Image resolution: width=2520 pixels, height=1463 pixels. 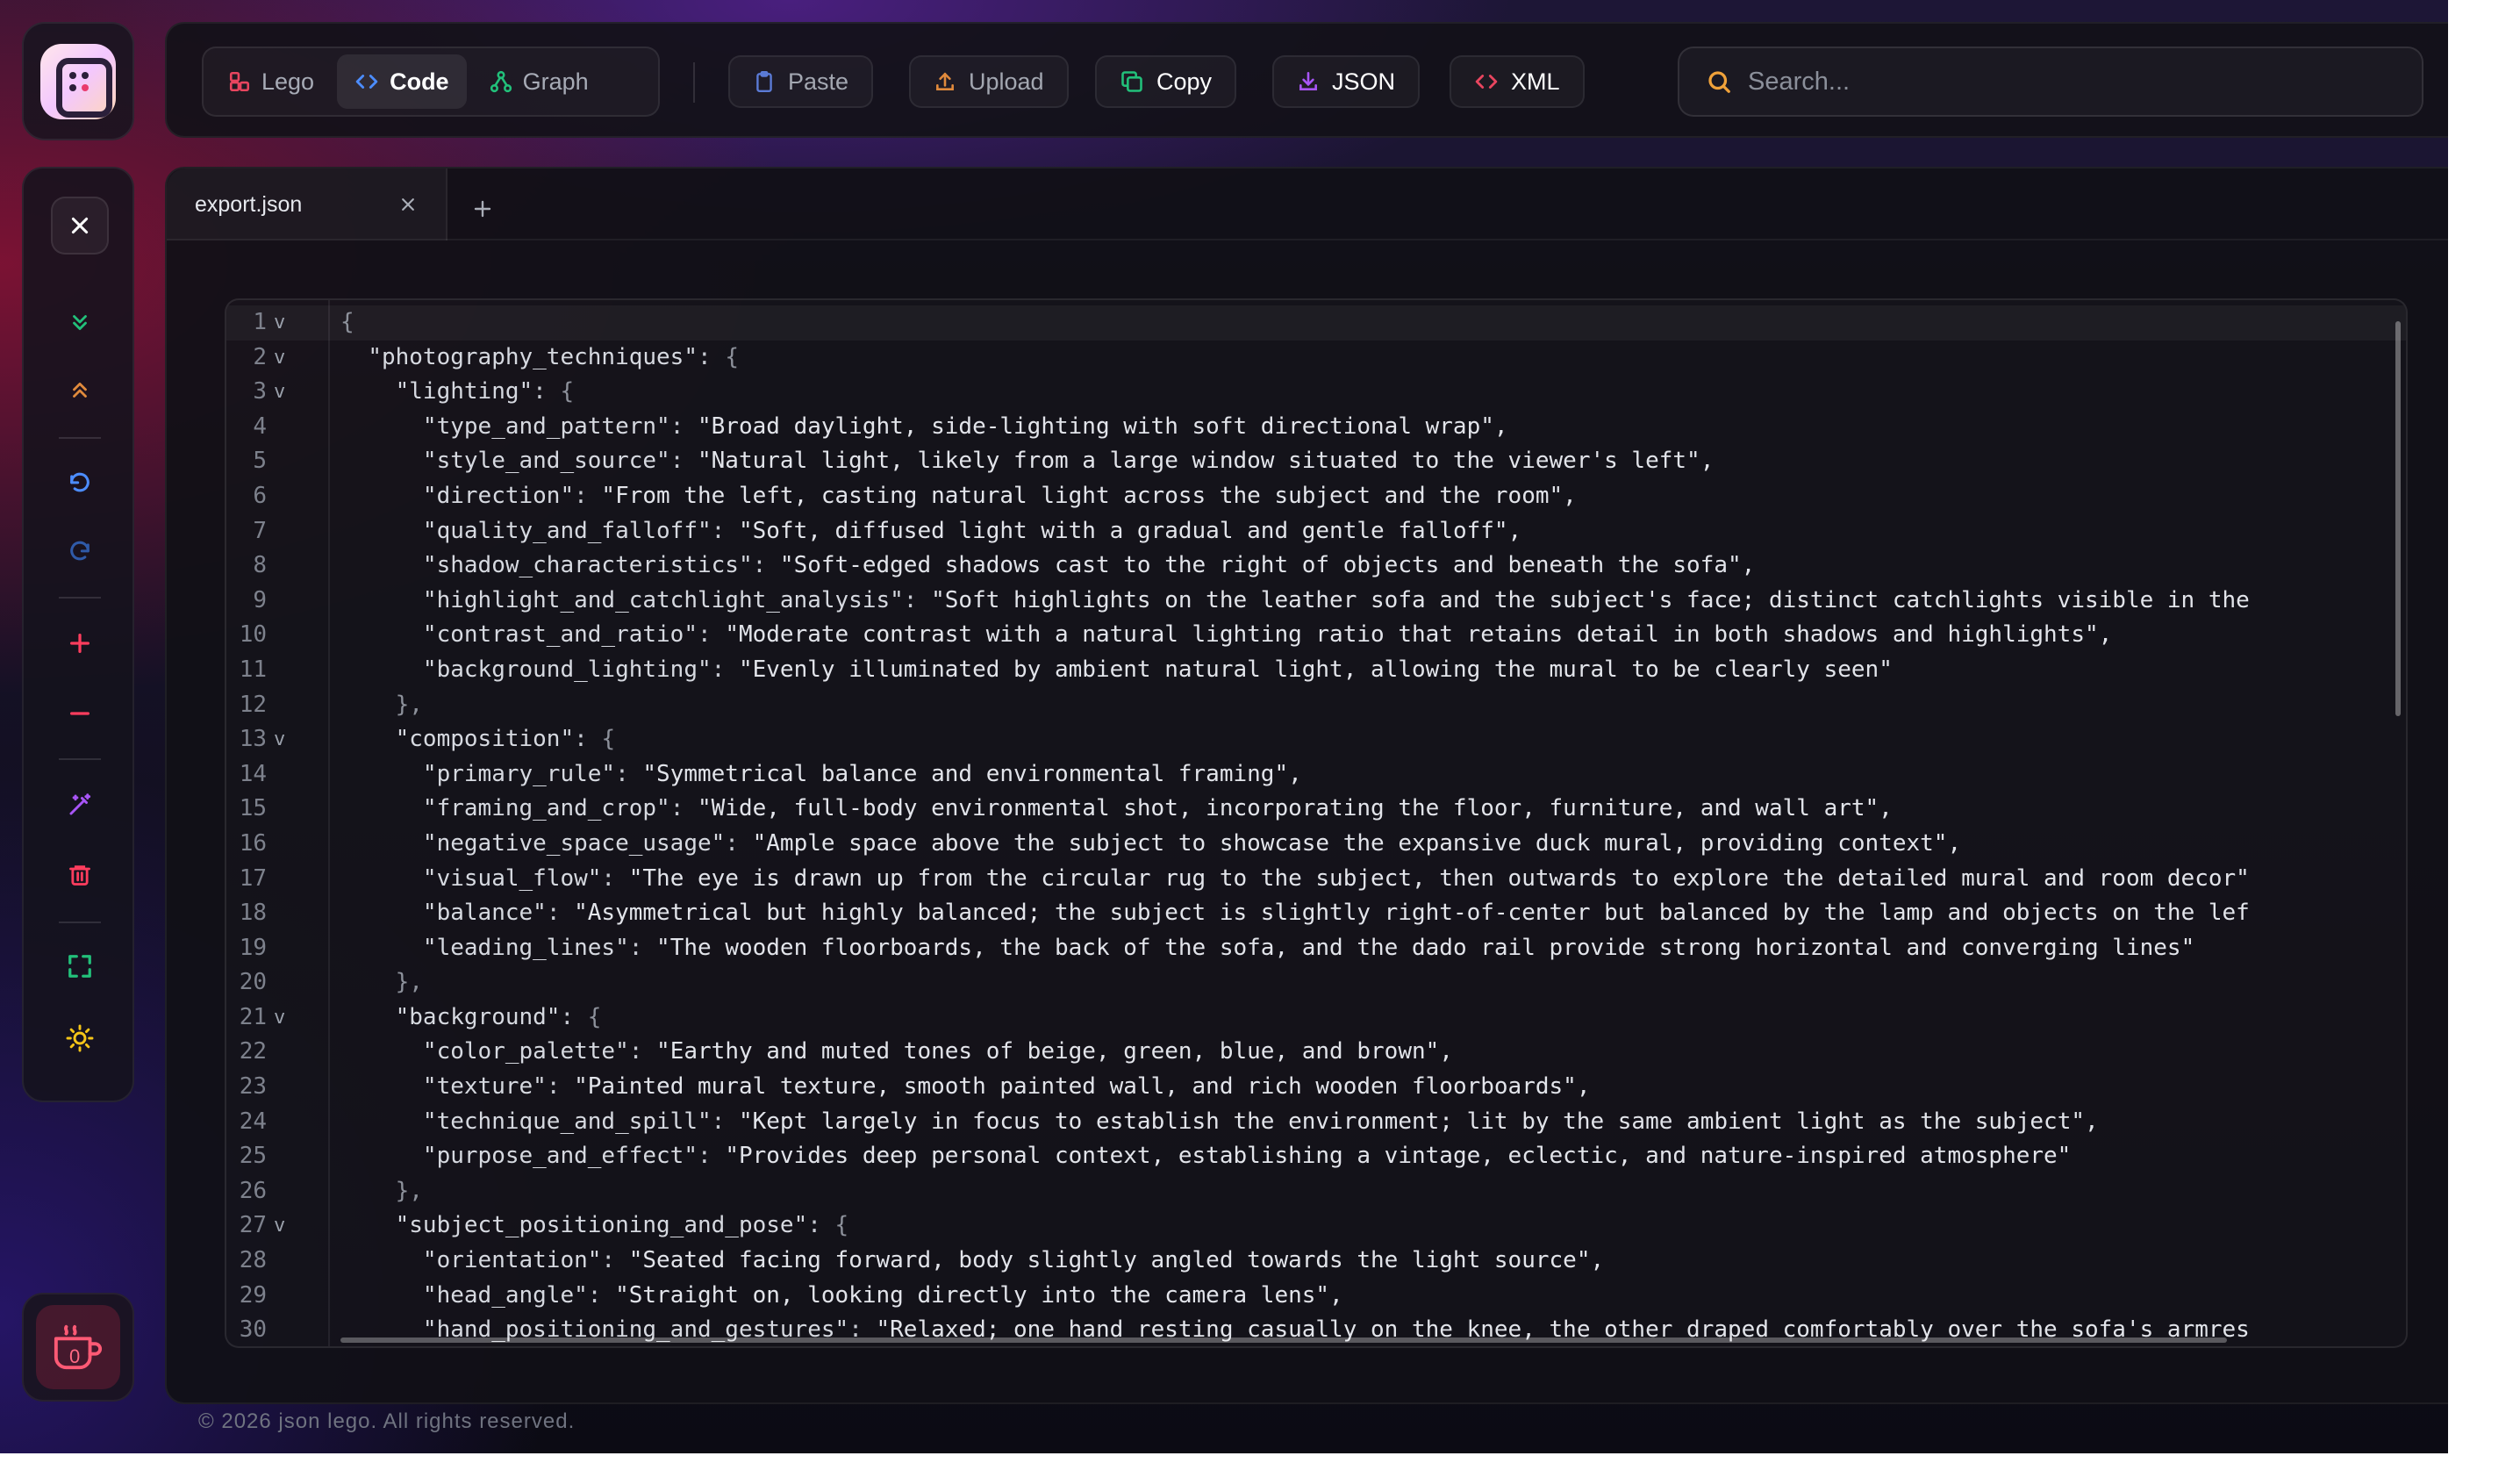 What do you see at coordinates (1316, 1018) in the screenshot?
I see `code-line: 21 v "background": {` at bounding box center [1316, 1018].